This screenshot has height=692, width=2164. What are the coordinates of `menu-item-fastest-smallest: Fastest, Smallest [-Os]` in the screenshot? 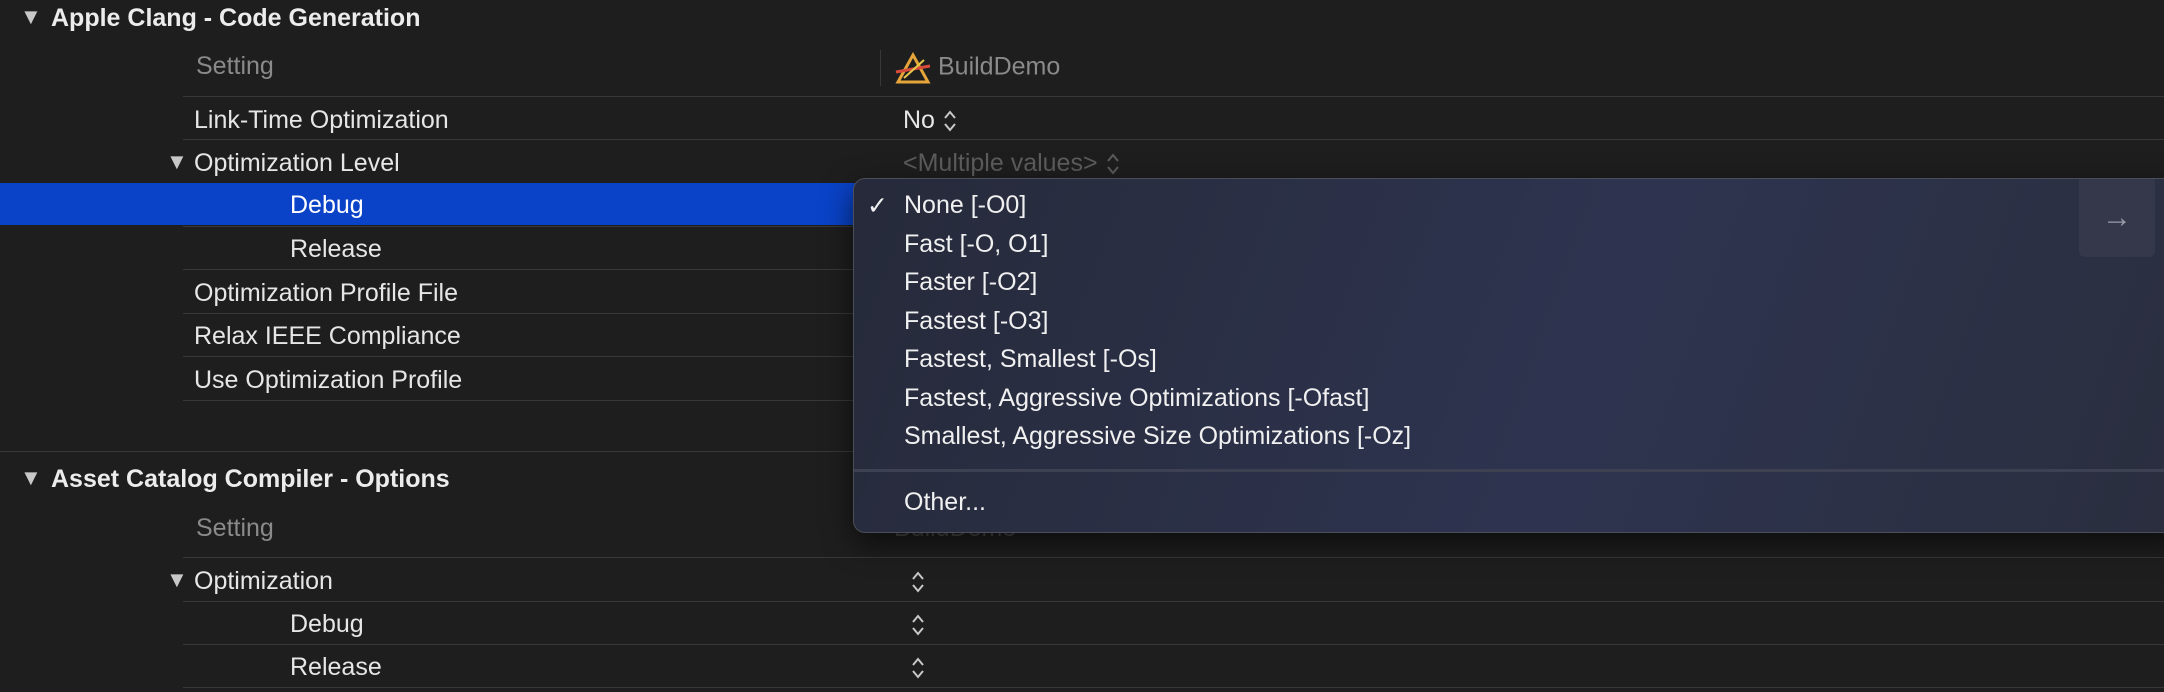 It's located at (1030, 359).